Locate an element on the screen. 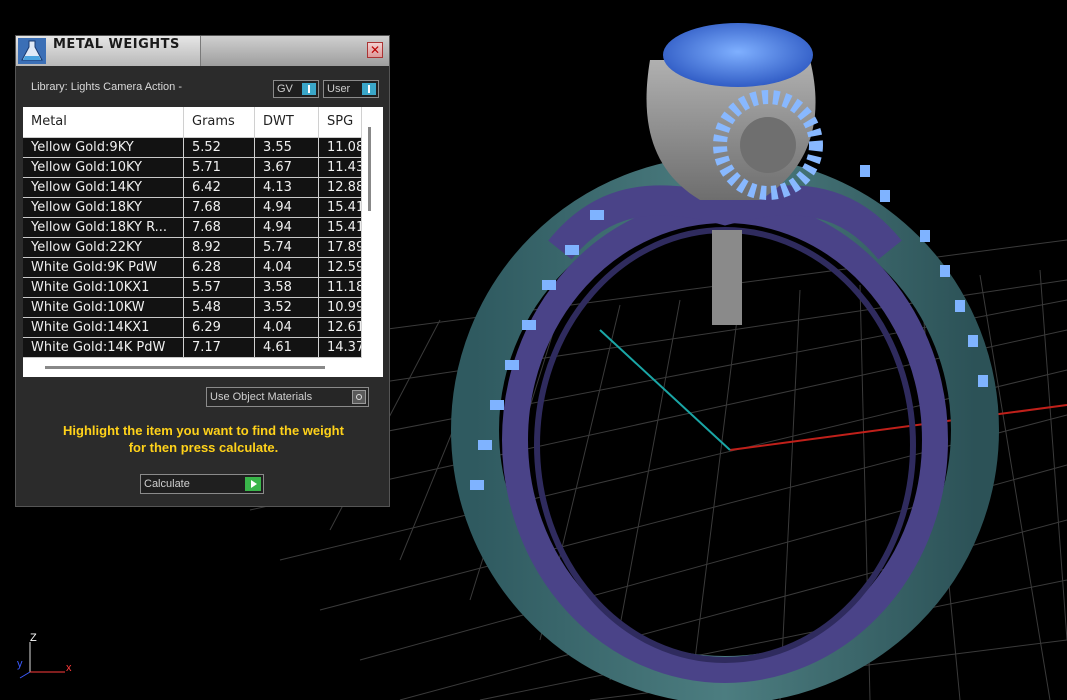  play-icon is located at coordinates (253, 484).